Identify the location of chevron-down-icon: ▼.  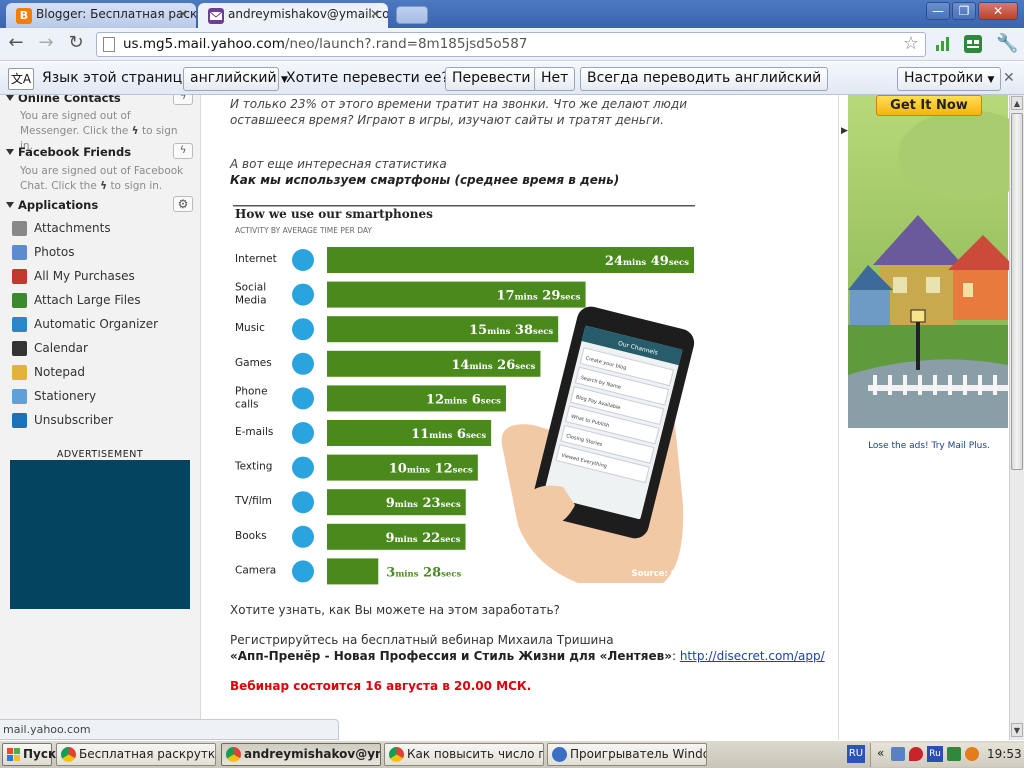
(991, 80).